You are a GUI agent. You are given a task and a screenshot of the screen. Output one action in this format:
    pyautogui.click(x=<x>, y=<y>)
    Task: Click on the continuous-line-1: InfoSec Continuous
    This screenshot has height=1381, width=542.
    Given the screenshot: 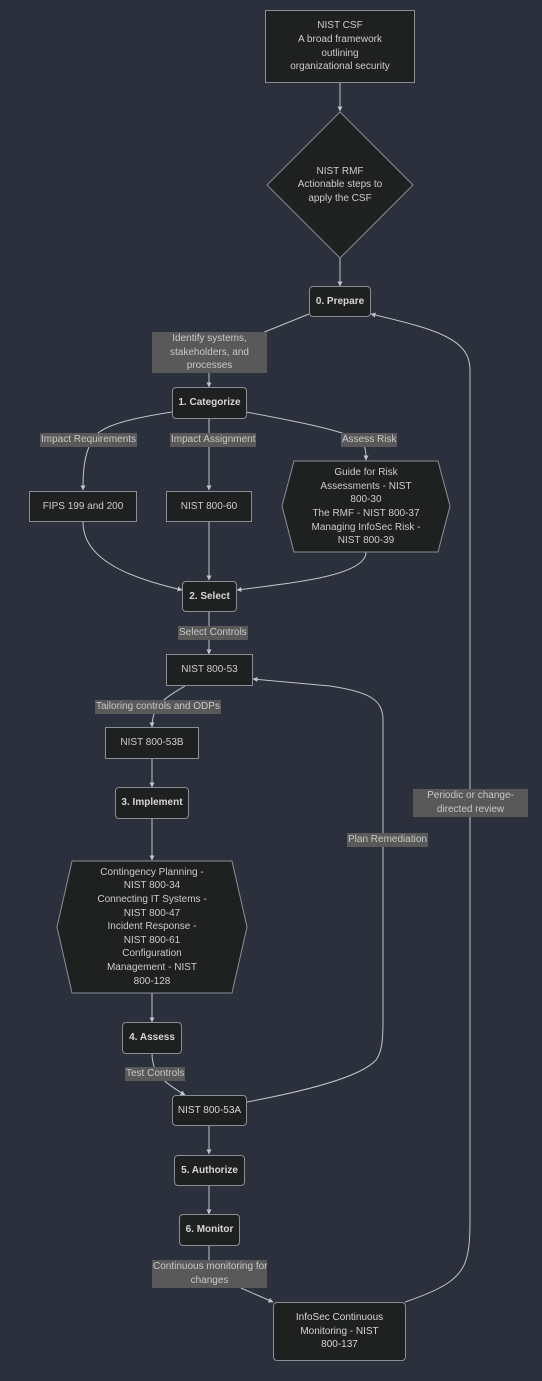 What is the action you would take?
    pyautogui.click(x=339, y=1318)
    